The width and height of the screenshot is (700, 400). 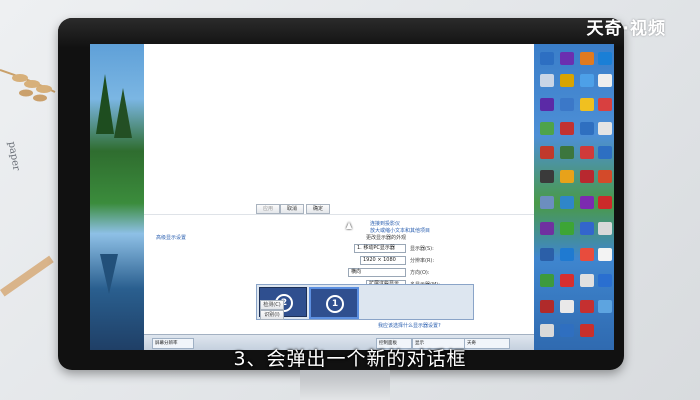 What do you see at coordinates (349, 225) in the screenshot?
I see `mouse-cursor` at bounding box center [349, 225].